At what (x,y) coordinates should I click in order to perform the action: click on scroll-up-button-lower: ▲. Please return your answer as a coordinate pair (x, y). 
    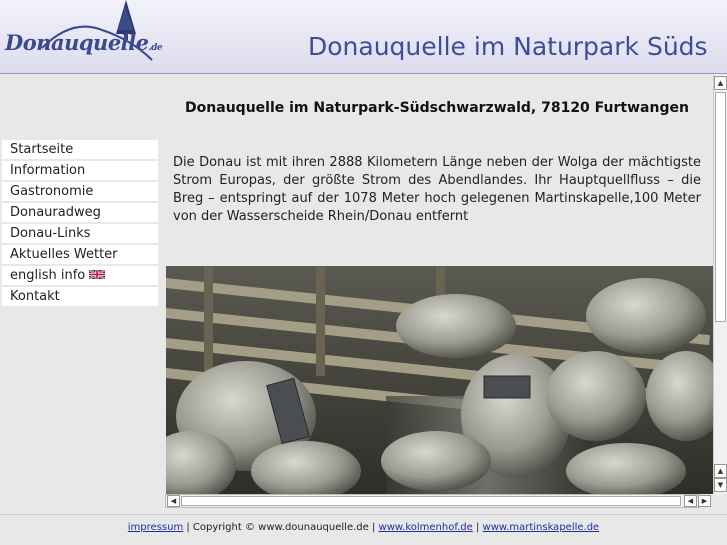
    Looking at the image, I should click on (720, 471).